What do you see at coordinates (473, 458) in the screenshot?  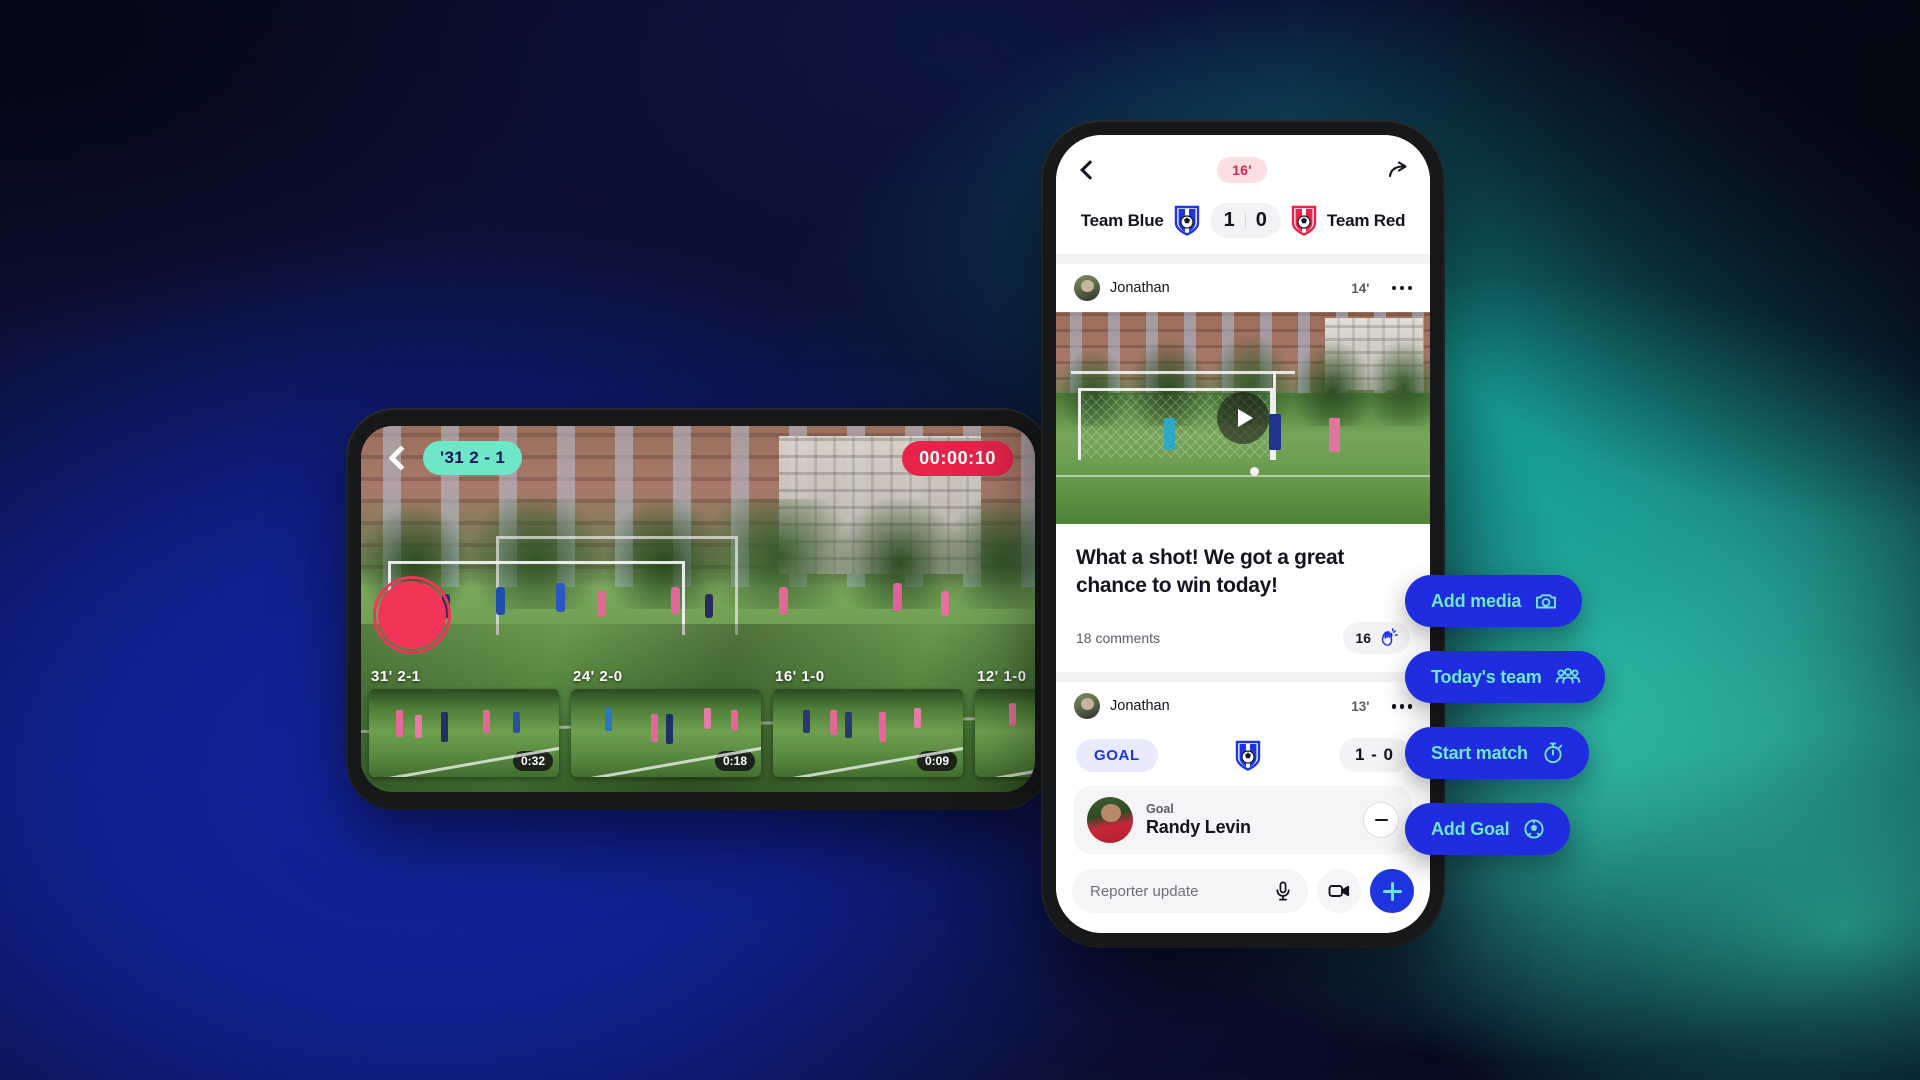 I see `clip-score-badge: '31 2 - 1` at bounding box center [473, 458].